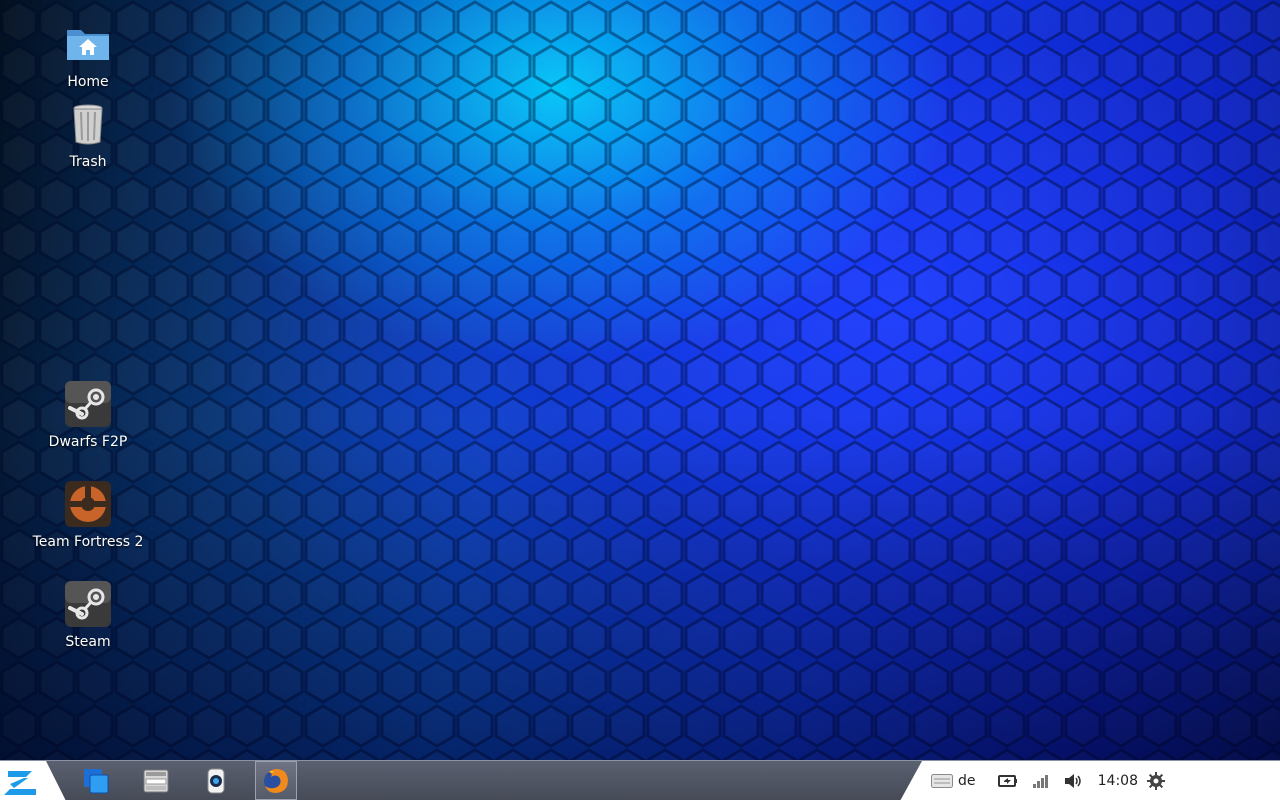 The image size is (1280, 801). I want to click on tf2-icon, so click(88, 504).